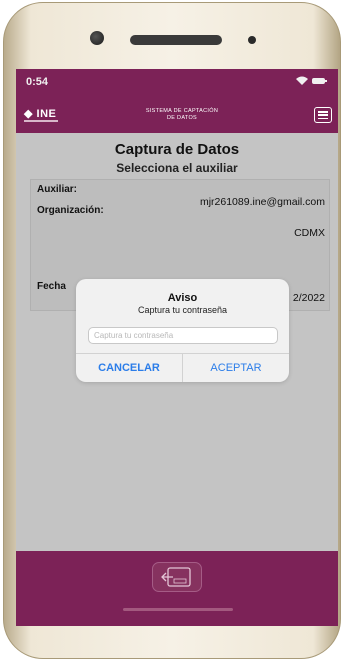 This screenshot has height=662, width=344. Describe the element at coordinates (37, 82) in the screenshot. I see `status-time: 0:54` at that location.